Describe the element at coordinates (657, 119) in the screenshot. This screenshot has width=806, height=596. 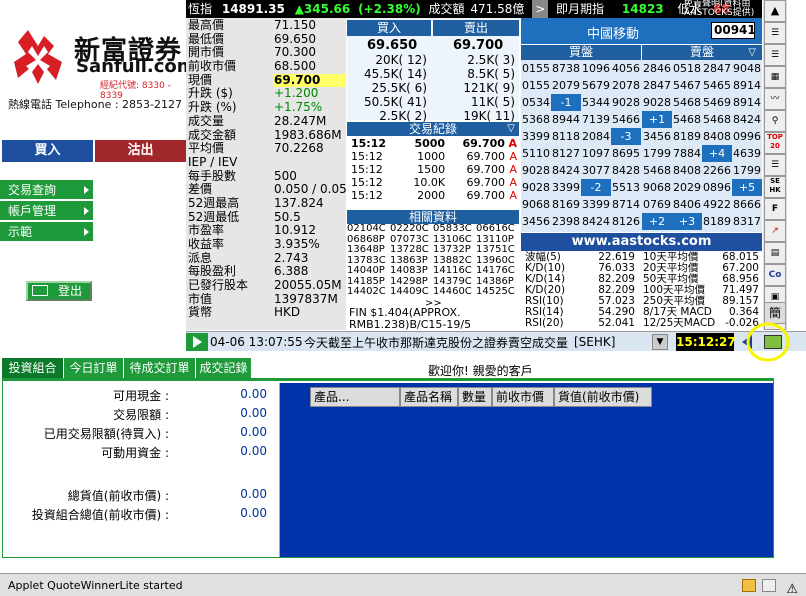
I see `broker-spread: +1` at that location.